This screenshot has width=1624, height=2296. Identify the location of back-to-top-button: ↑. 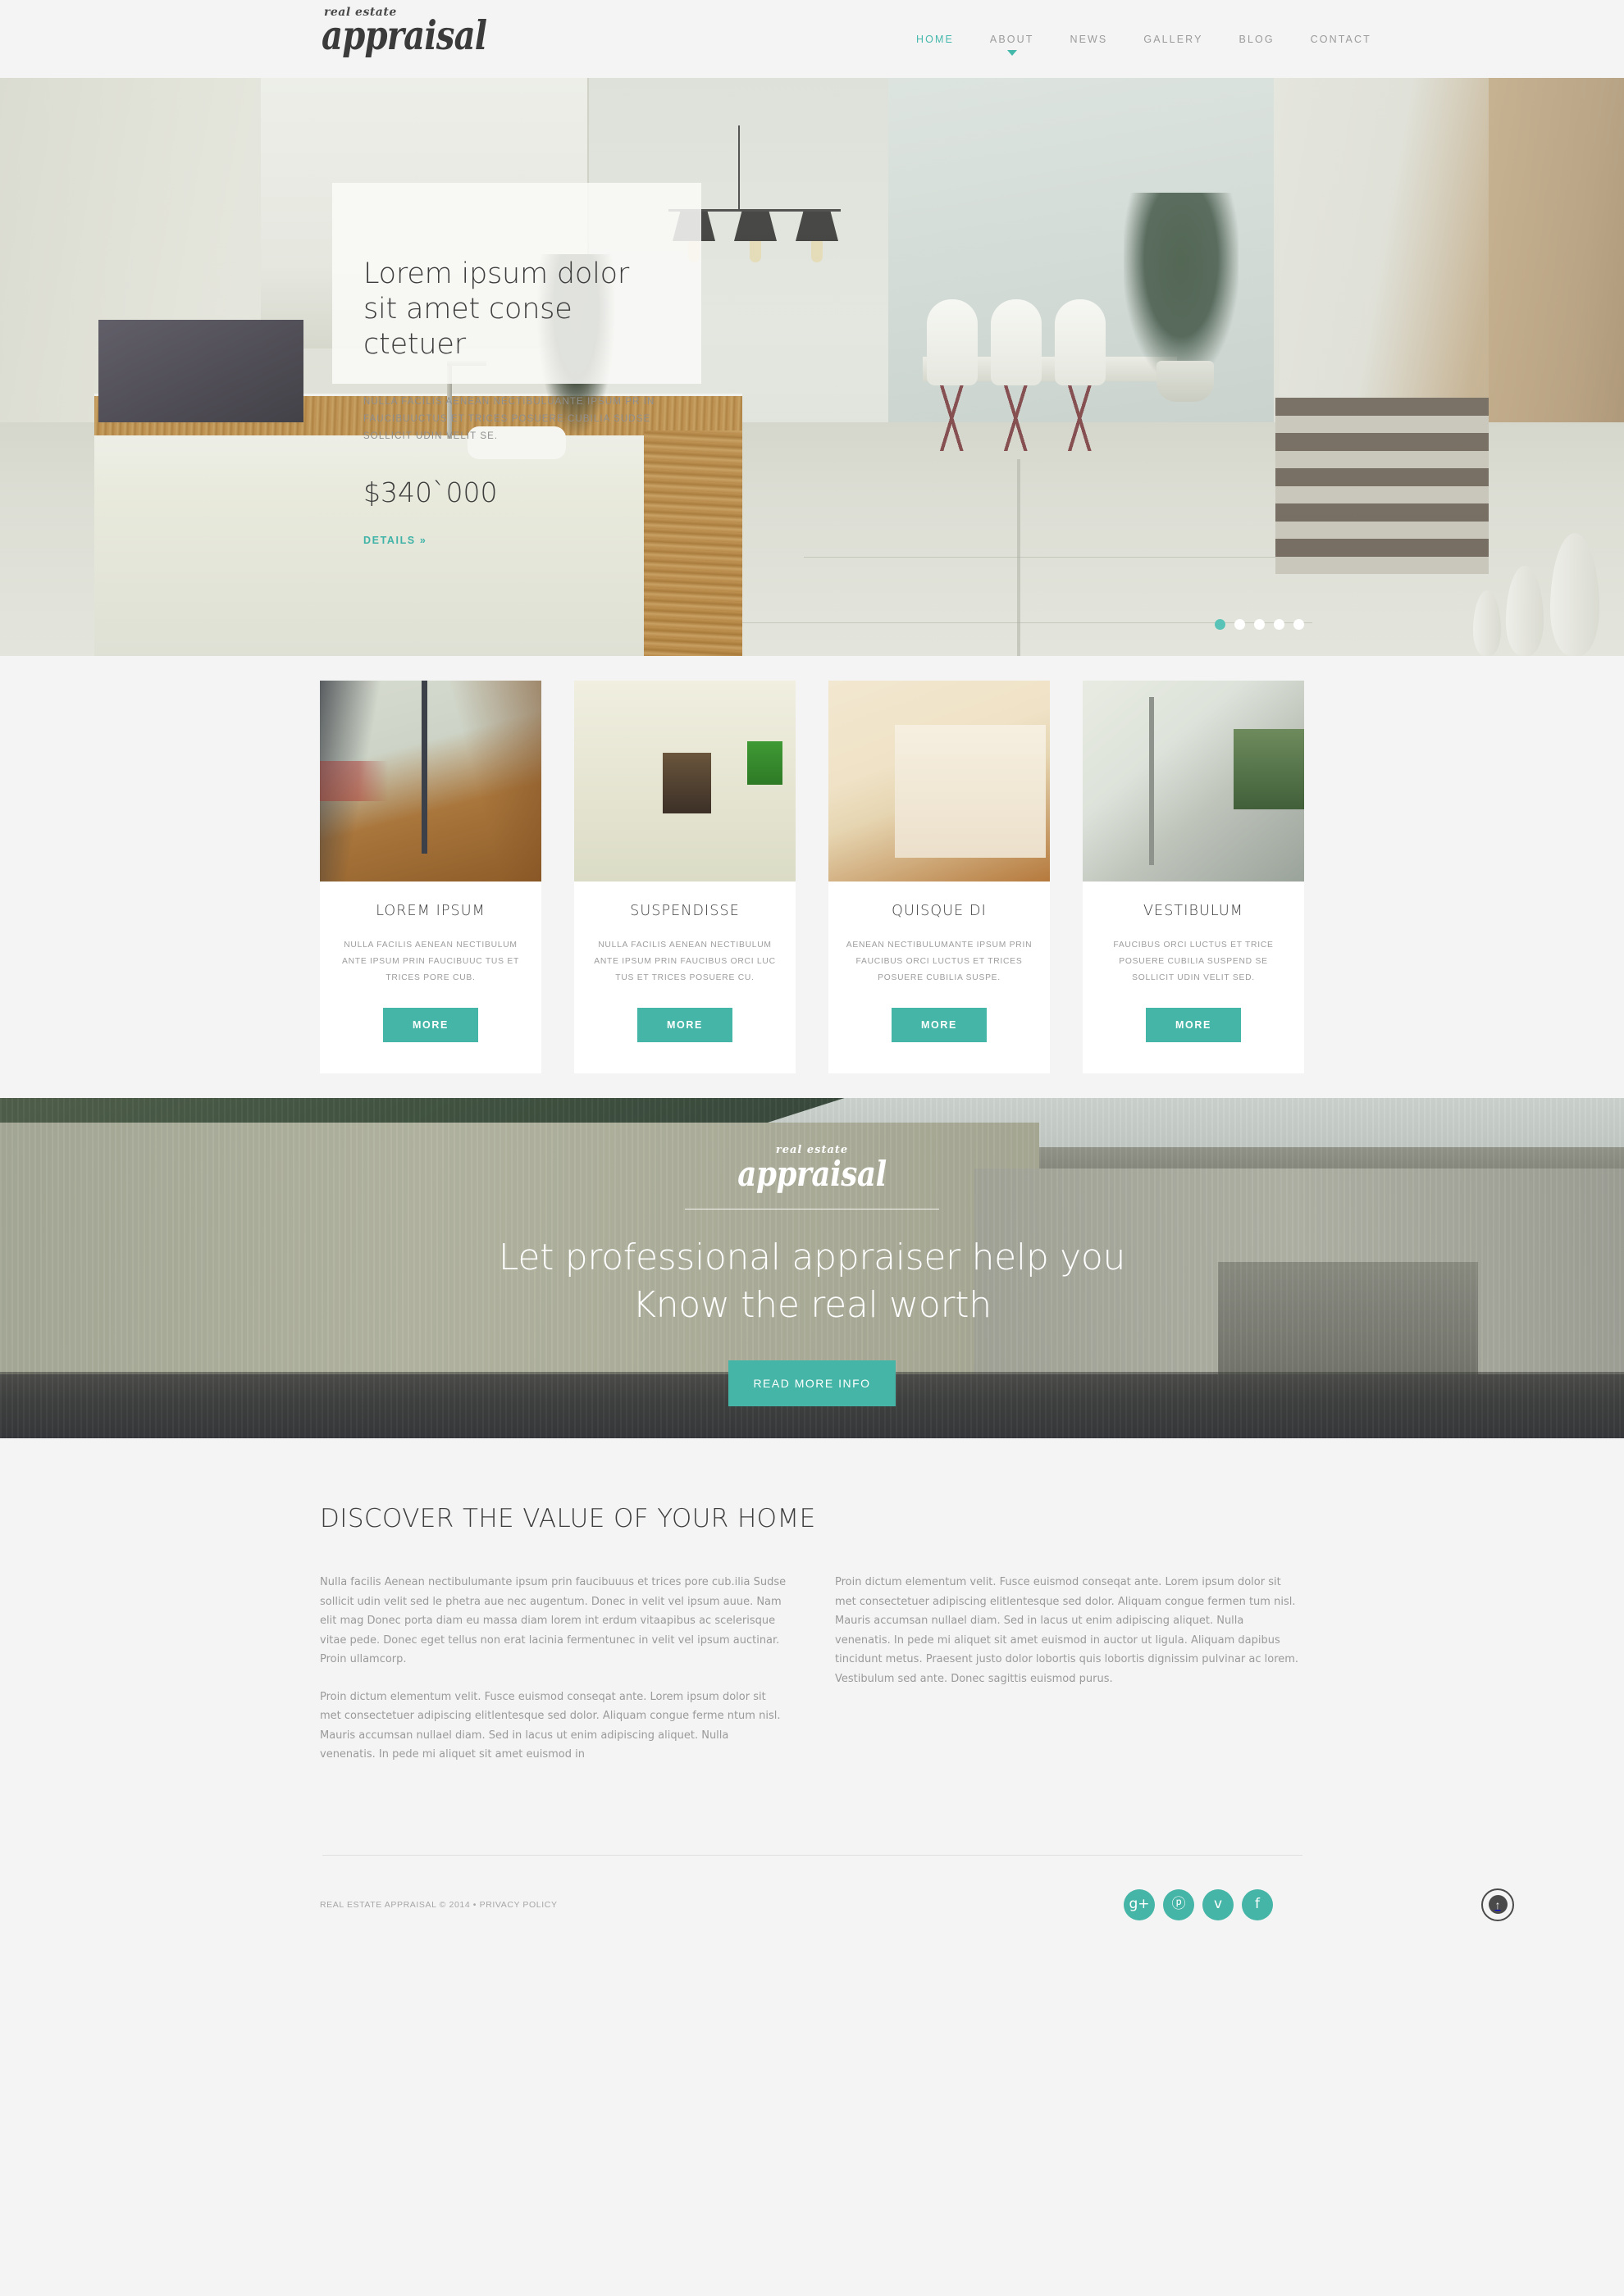
(1497, 1904).